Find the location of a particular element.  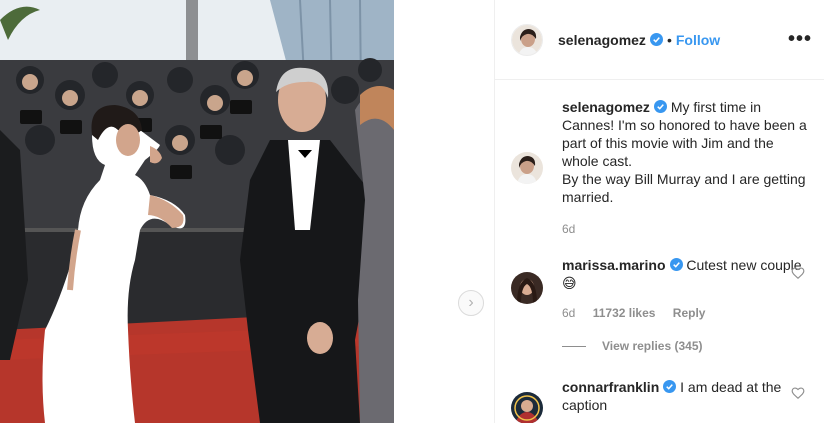

more-options-icon: ••• is located at coordinates (800, 39).